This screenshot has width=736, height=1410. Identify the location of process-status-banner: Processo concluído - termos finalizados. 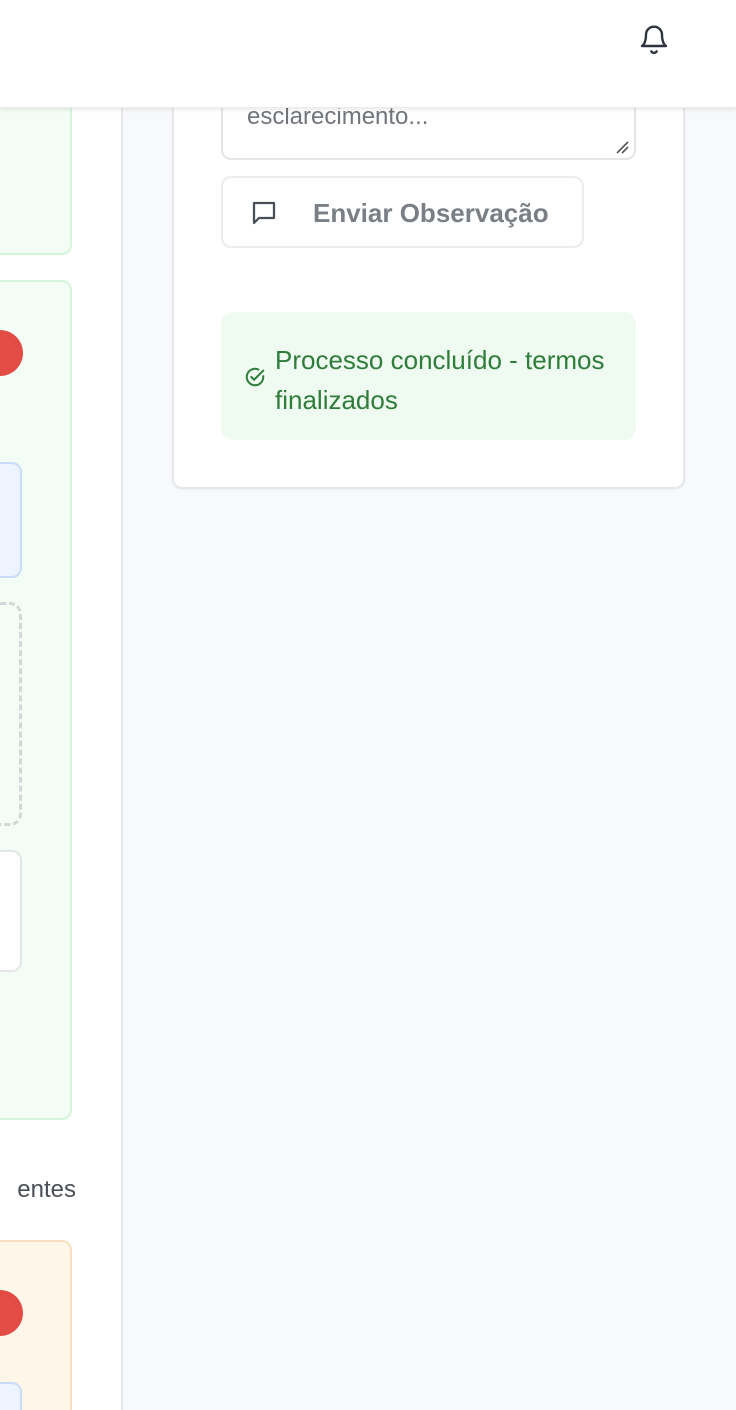
(428, 376).